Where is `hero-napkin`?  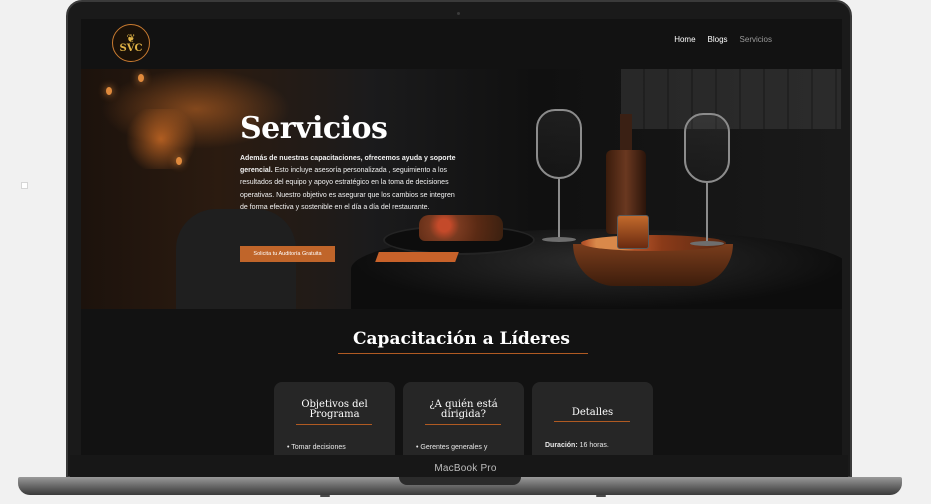 hero-napkin is located at coordinates (417, 257).